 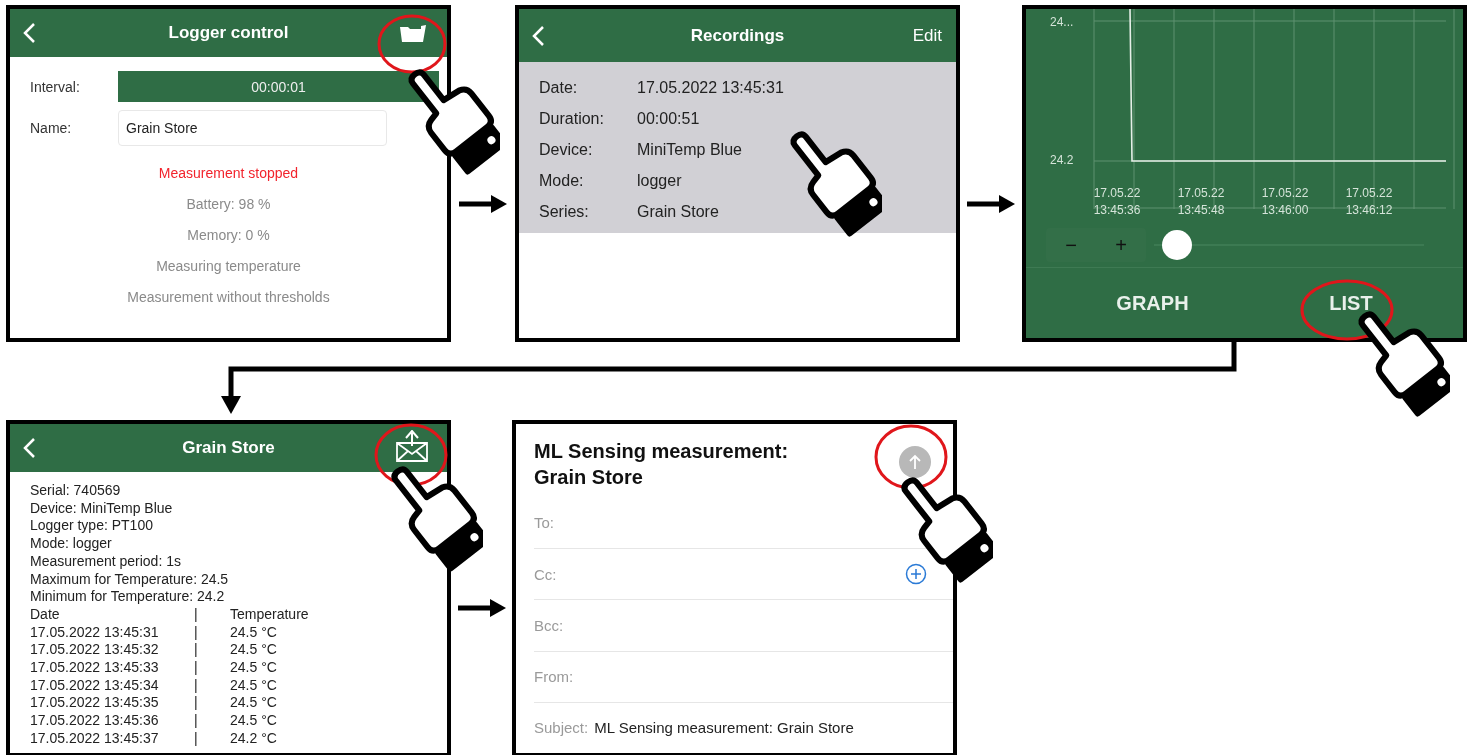 I want to click on column-header: Temperature, so click(x=269, y=614).